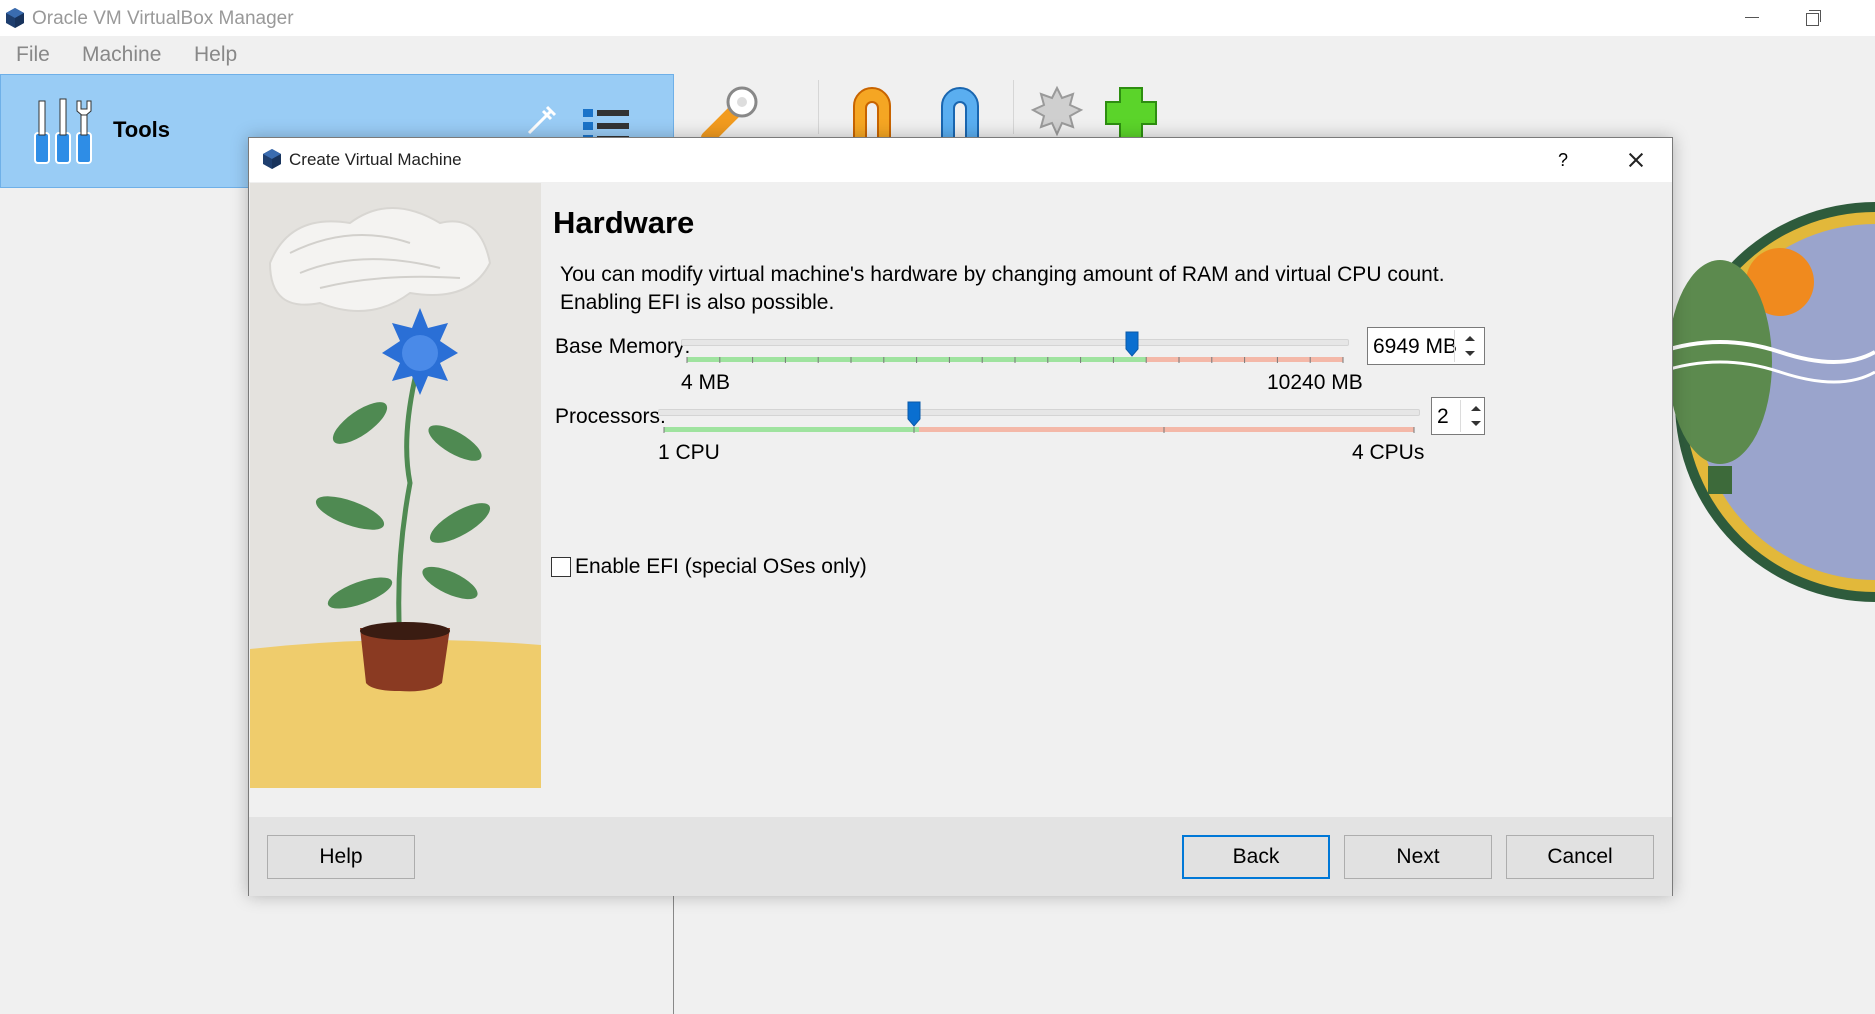 This screenshot has height=1014, width=1875. Describe the element at coordinates (1469, 338) in the screenshot. I see `memory-increase-button` at that location.